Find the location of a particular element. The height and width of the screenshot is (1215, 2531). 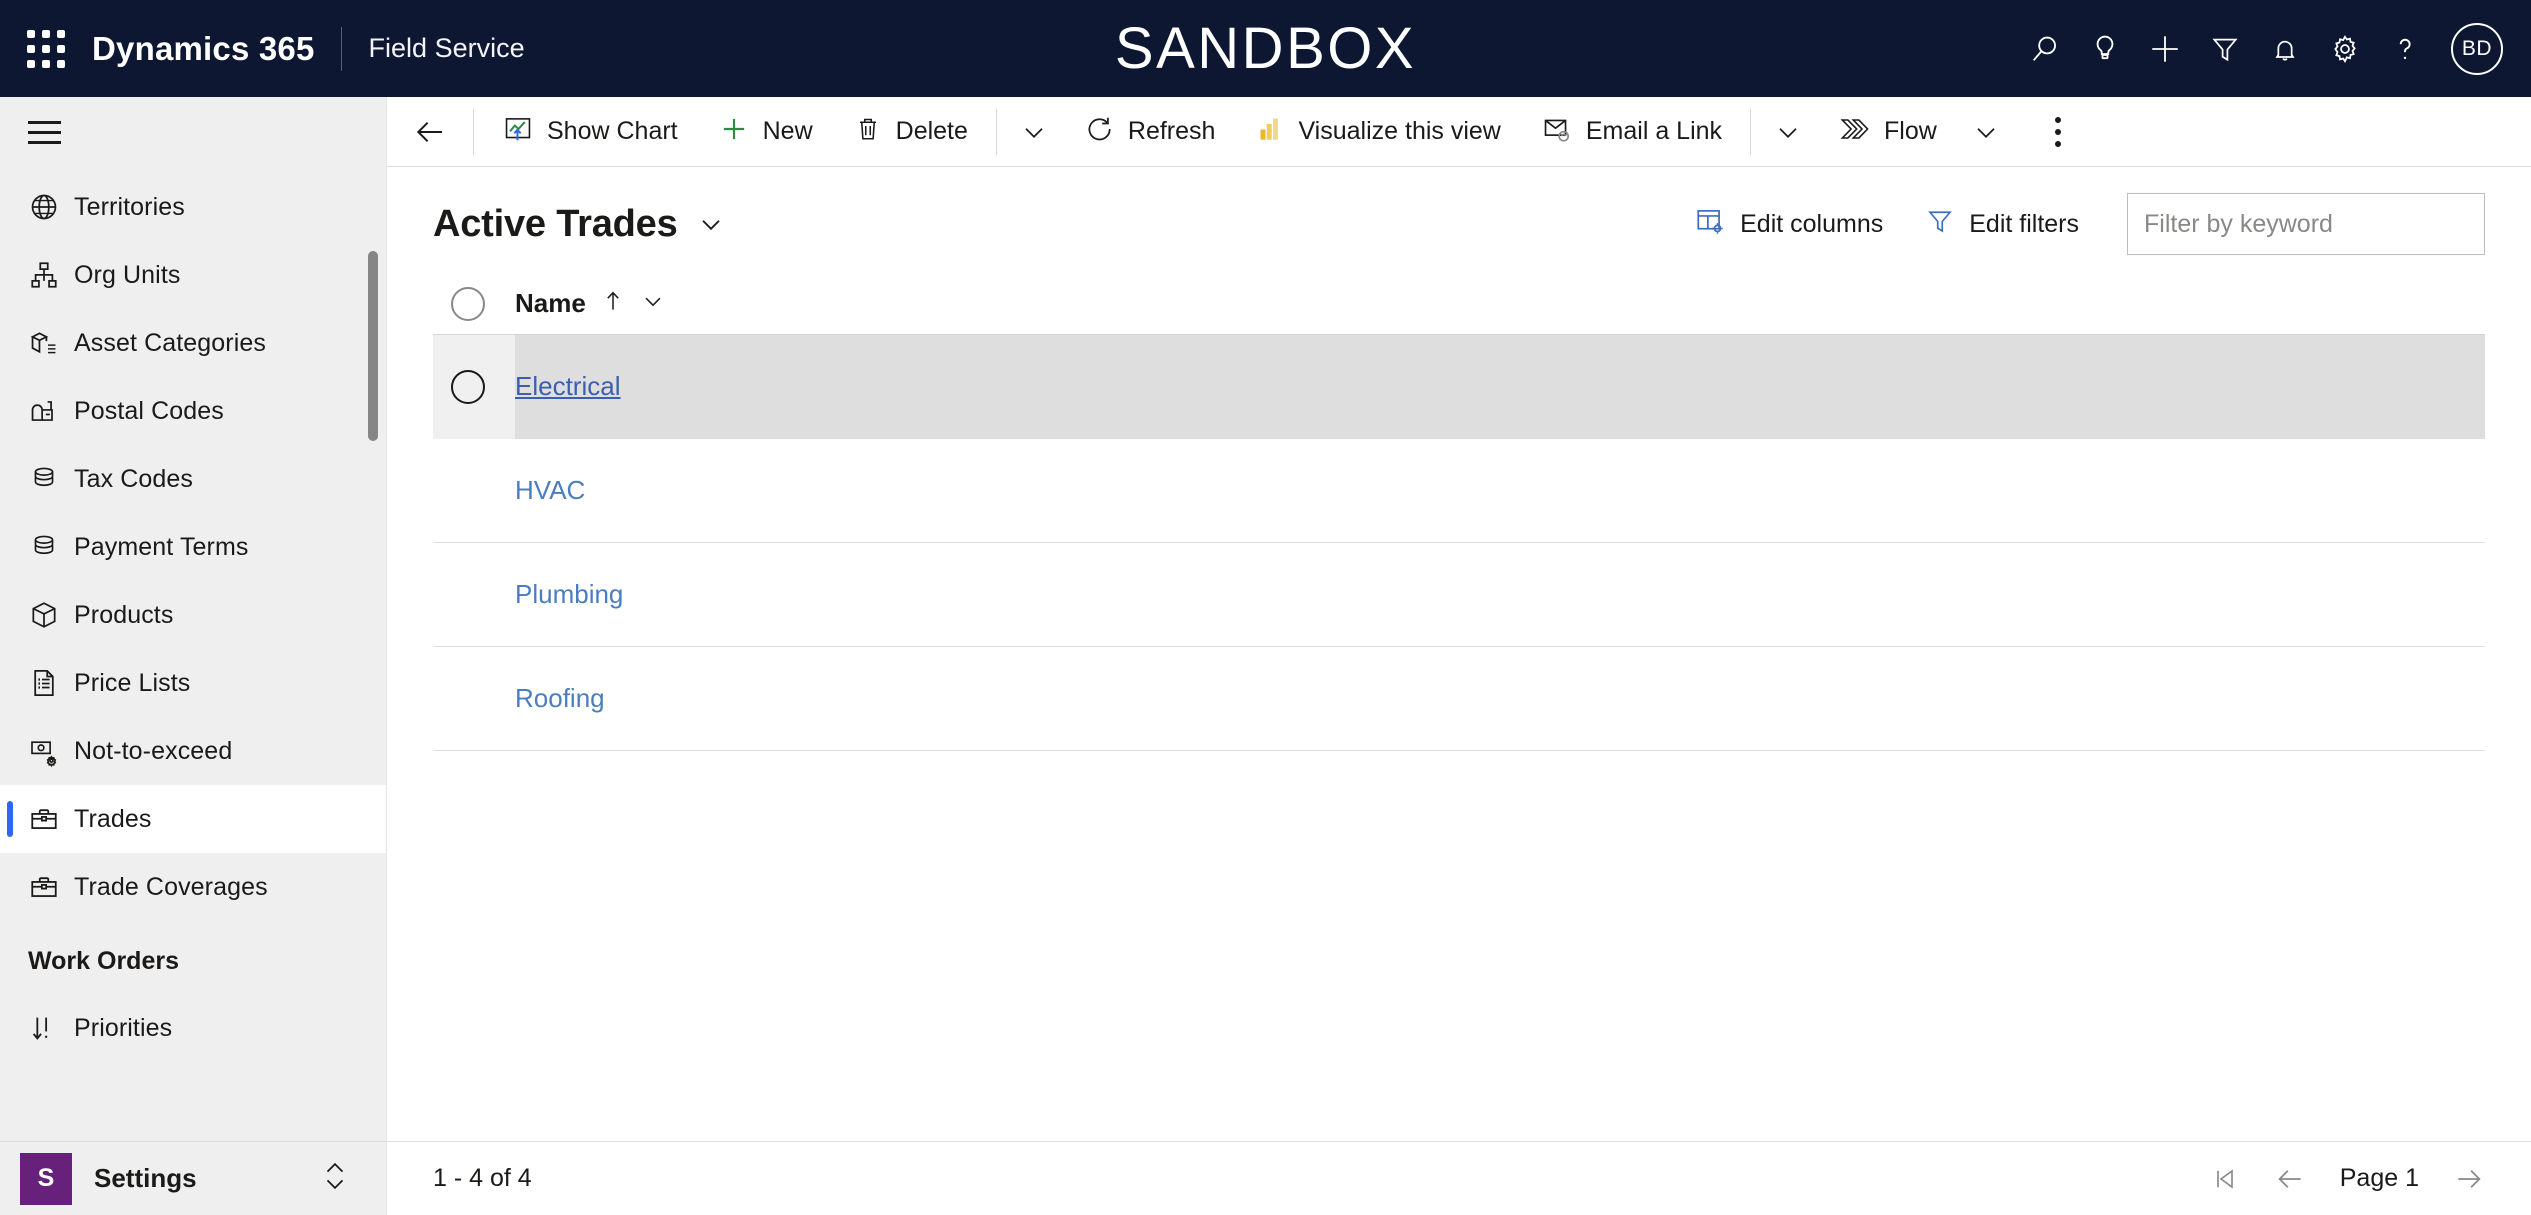

flow-button: Flow is located at coordinates (1887, 132).